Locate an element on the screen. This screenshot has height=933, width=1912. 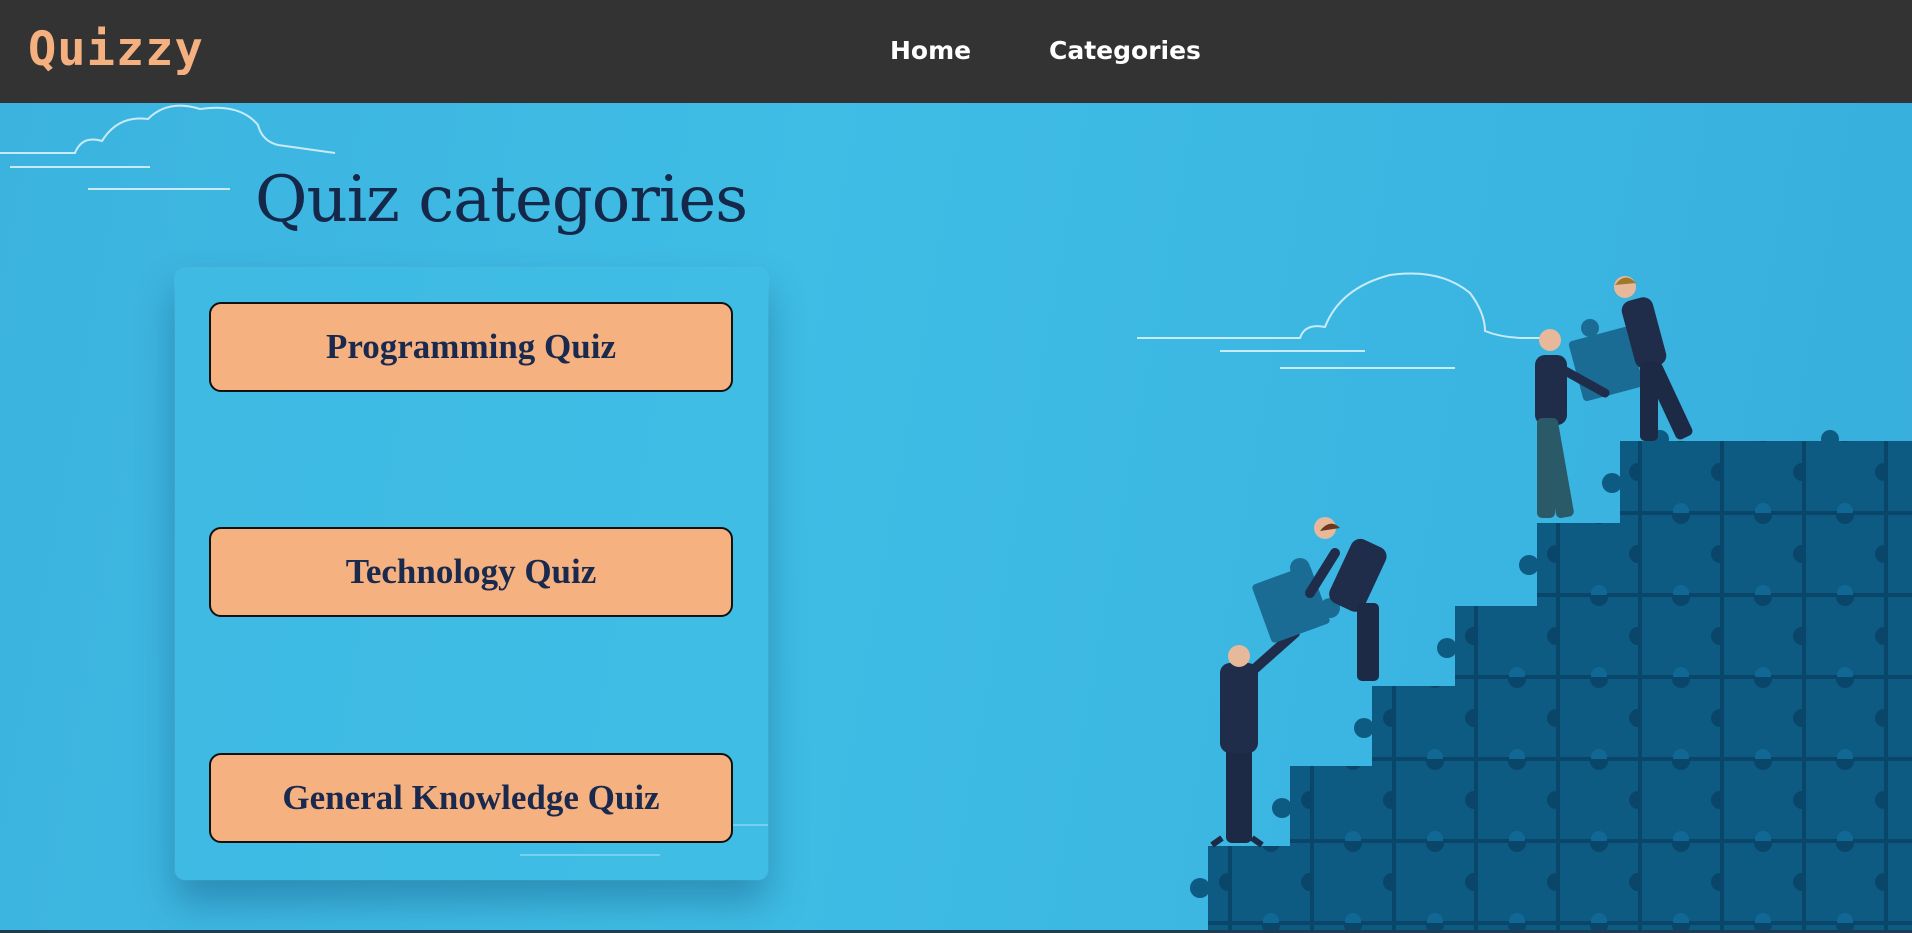
nav-link-home: Home is located at coordinates (930, 51).